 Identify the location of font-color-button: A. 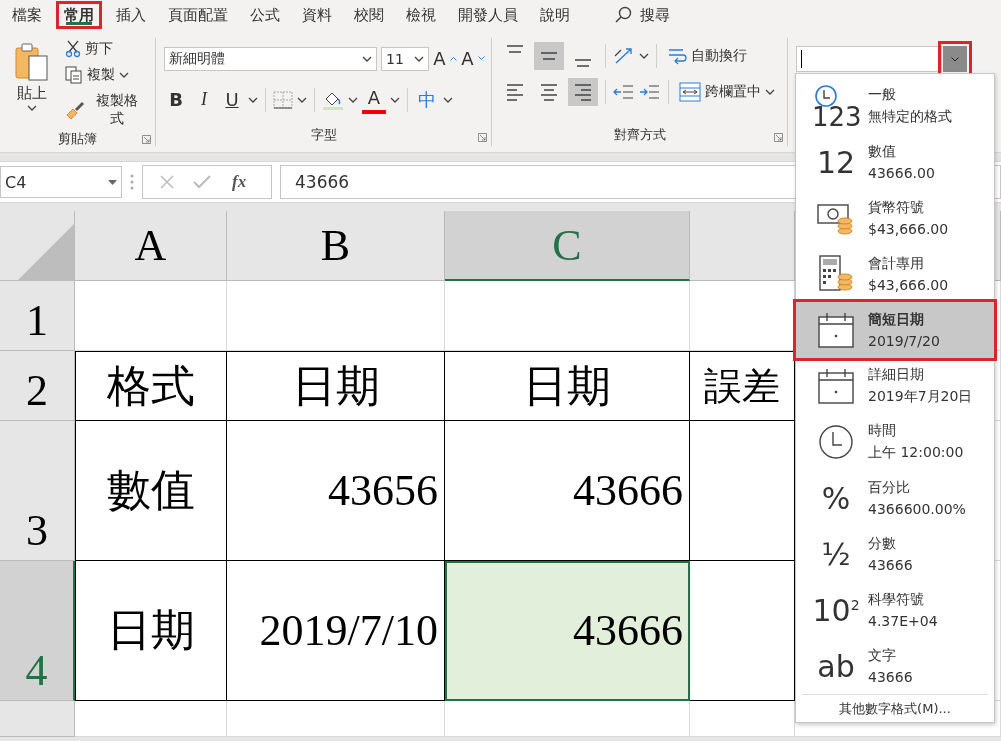
(374, 99).